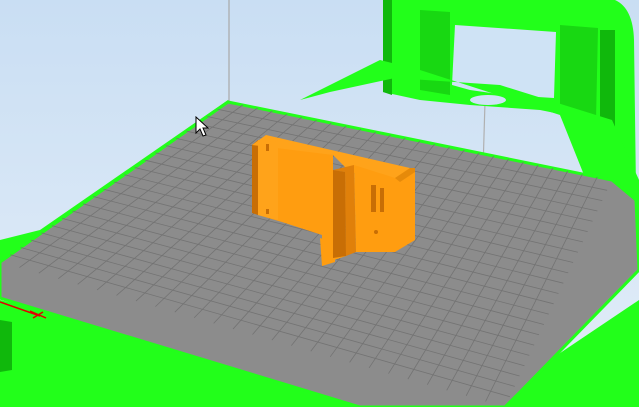  Describe the element at coordinates (6, 346) in the screenshot. I see `printer-frame-front-shade` at that location.